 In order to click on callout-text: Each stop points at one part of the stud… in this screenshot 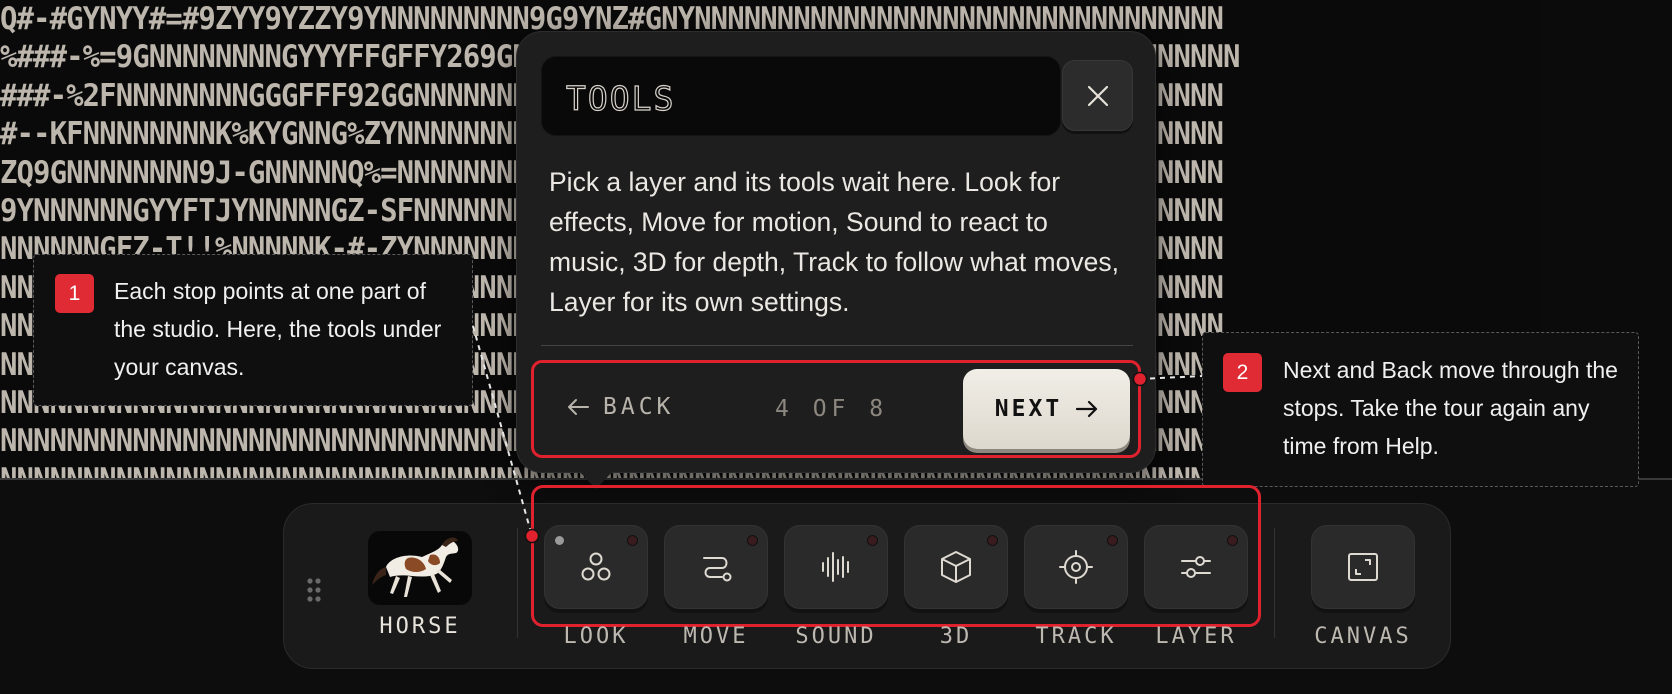, I will do `click(278, 329)`.